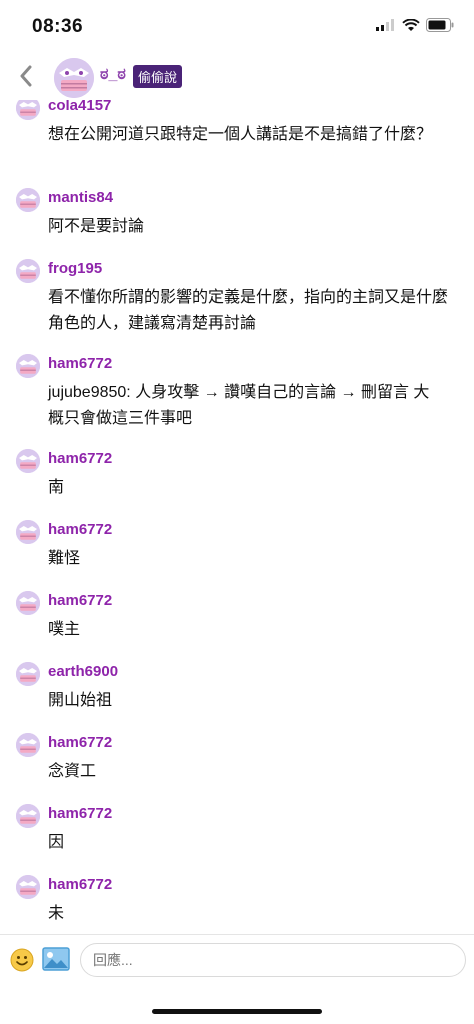 The width and height of the screenshot is (474, 1024). What do you see at coordinates (237, 28) in the screenshot?
I see `status-bar: 08:36` at bounding box center [237, 28].